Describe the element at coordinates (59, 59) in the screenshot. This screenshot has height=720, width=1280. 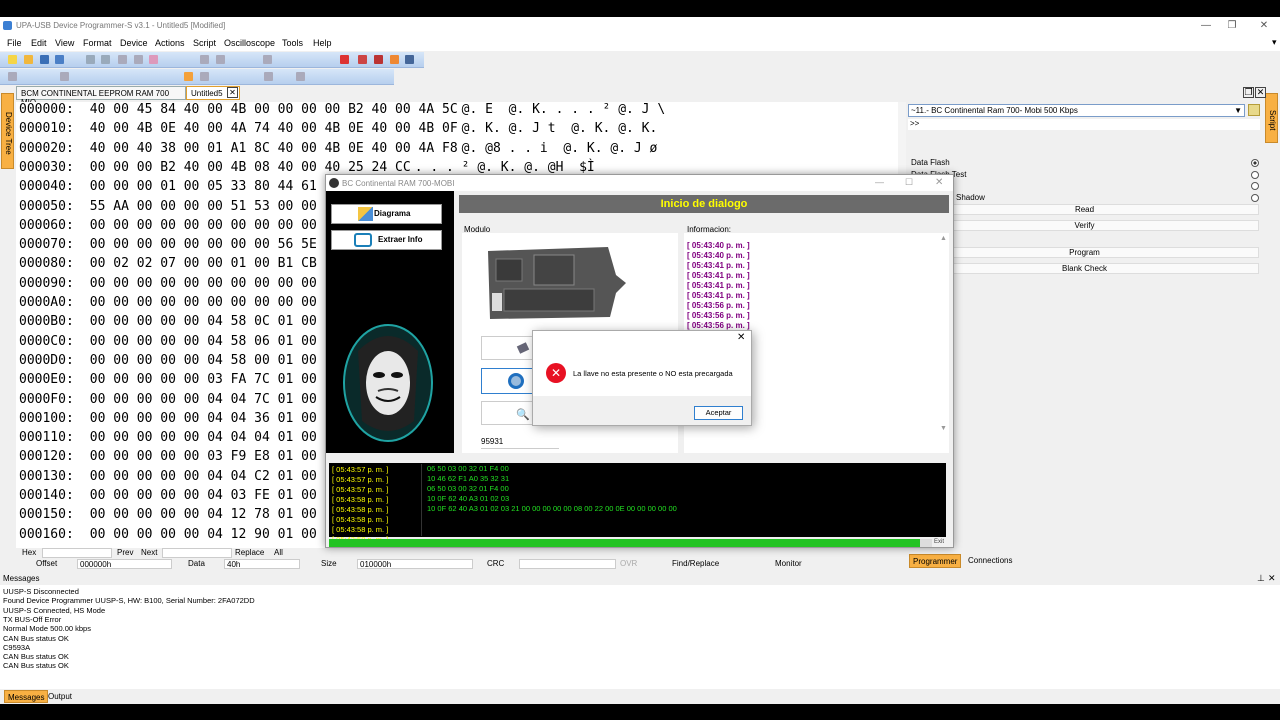
I see `save-all-icon` at that location.